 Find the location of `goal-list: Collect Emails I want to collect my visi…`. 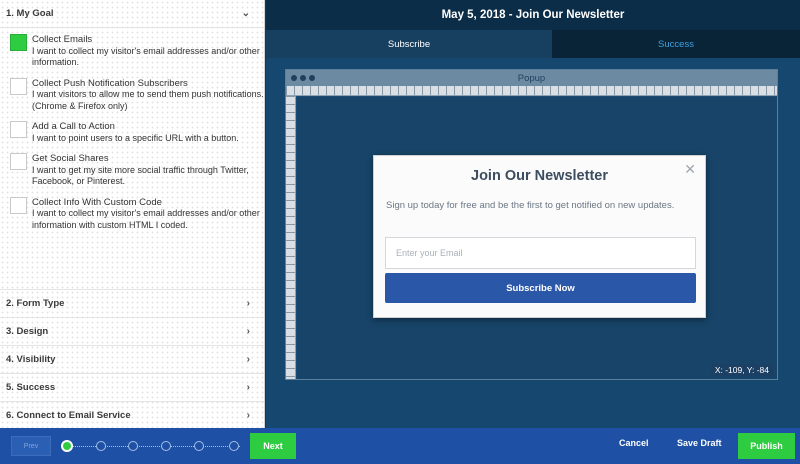

goal-list: Collect Emails I want to collect my visi… is located at coordinates (132, 129).